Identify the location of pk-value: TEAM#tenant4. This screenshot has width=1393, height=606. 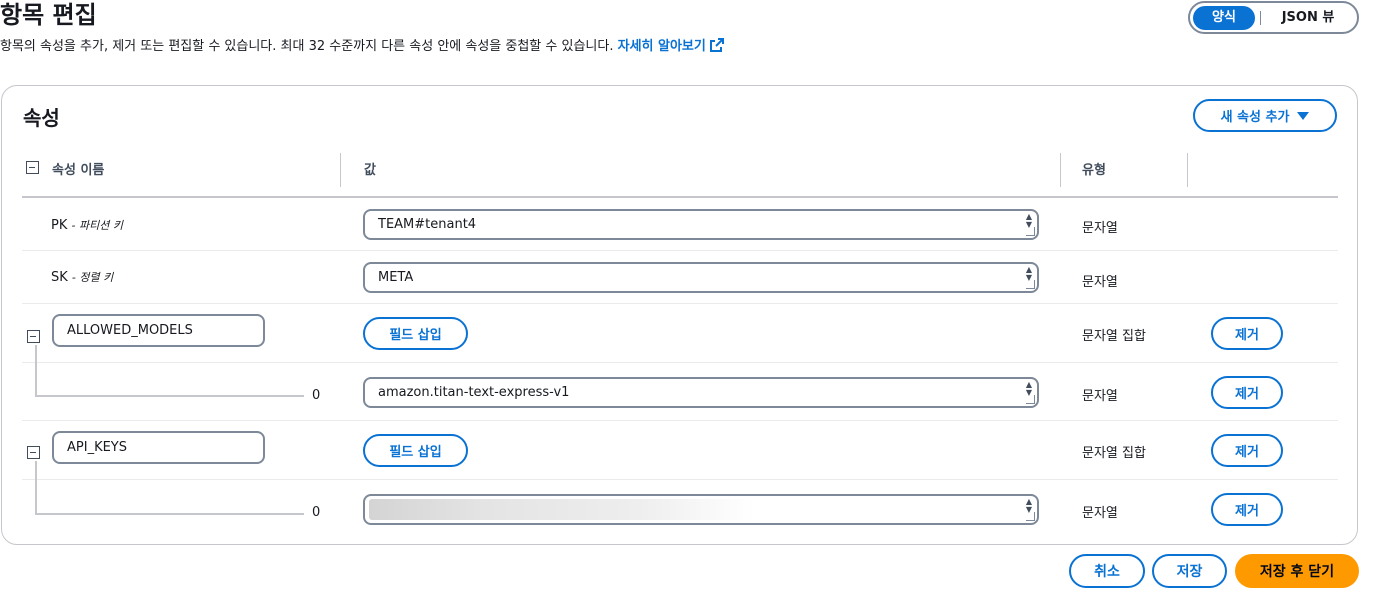
(427, 224).